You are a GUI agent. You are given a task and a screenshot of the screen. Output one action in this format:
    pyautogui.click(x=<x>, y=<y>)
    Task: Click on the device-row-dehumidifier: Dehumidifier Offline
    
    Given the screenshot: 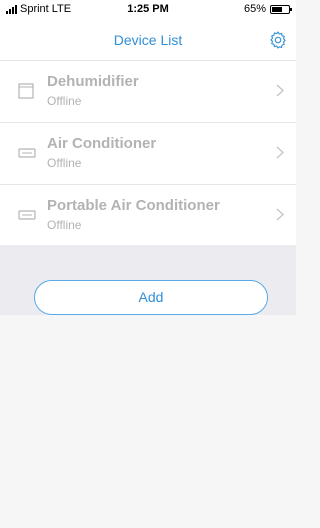 What is the action you would take?
    pyautogui.click(x=148, y=92)
    